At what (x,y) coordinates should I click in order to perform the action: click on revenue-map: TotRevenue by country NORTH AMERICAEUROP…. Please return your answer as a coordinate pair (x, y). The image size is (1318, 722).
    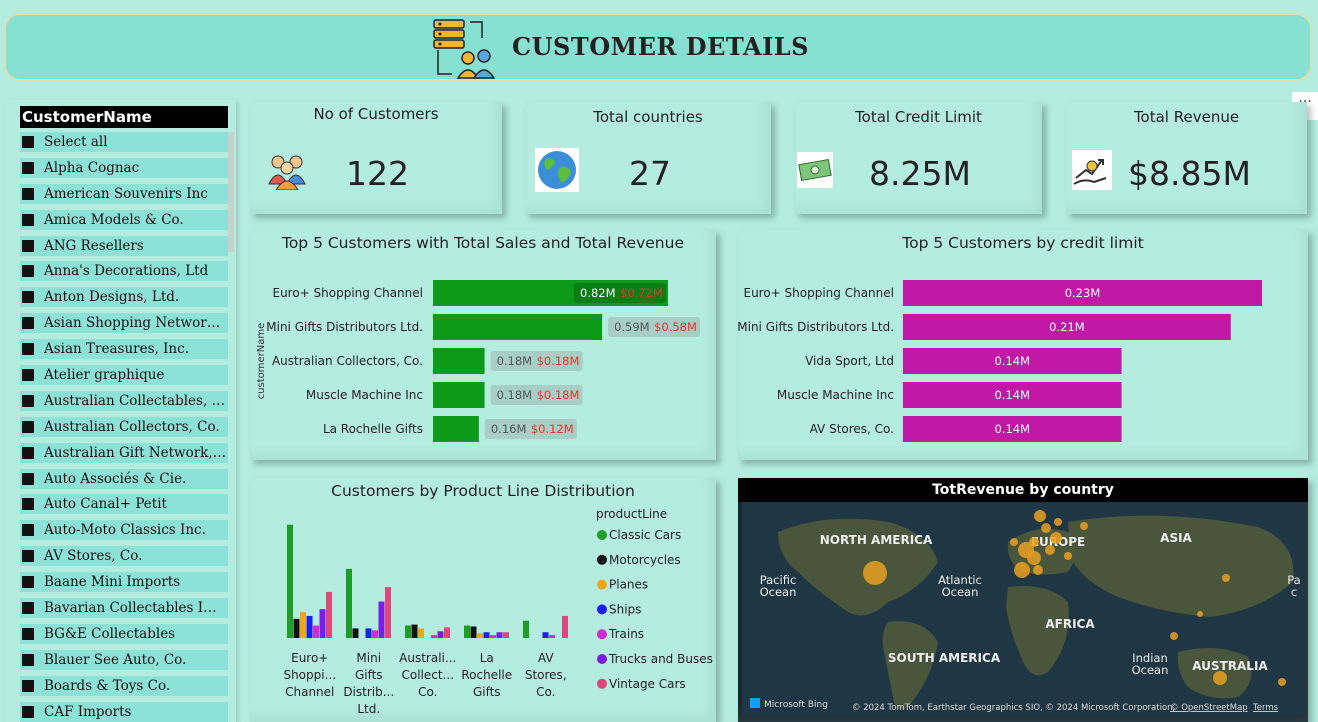
    Looking at the image, I should click on (1023, 600).